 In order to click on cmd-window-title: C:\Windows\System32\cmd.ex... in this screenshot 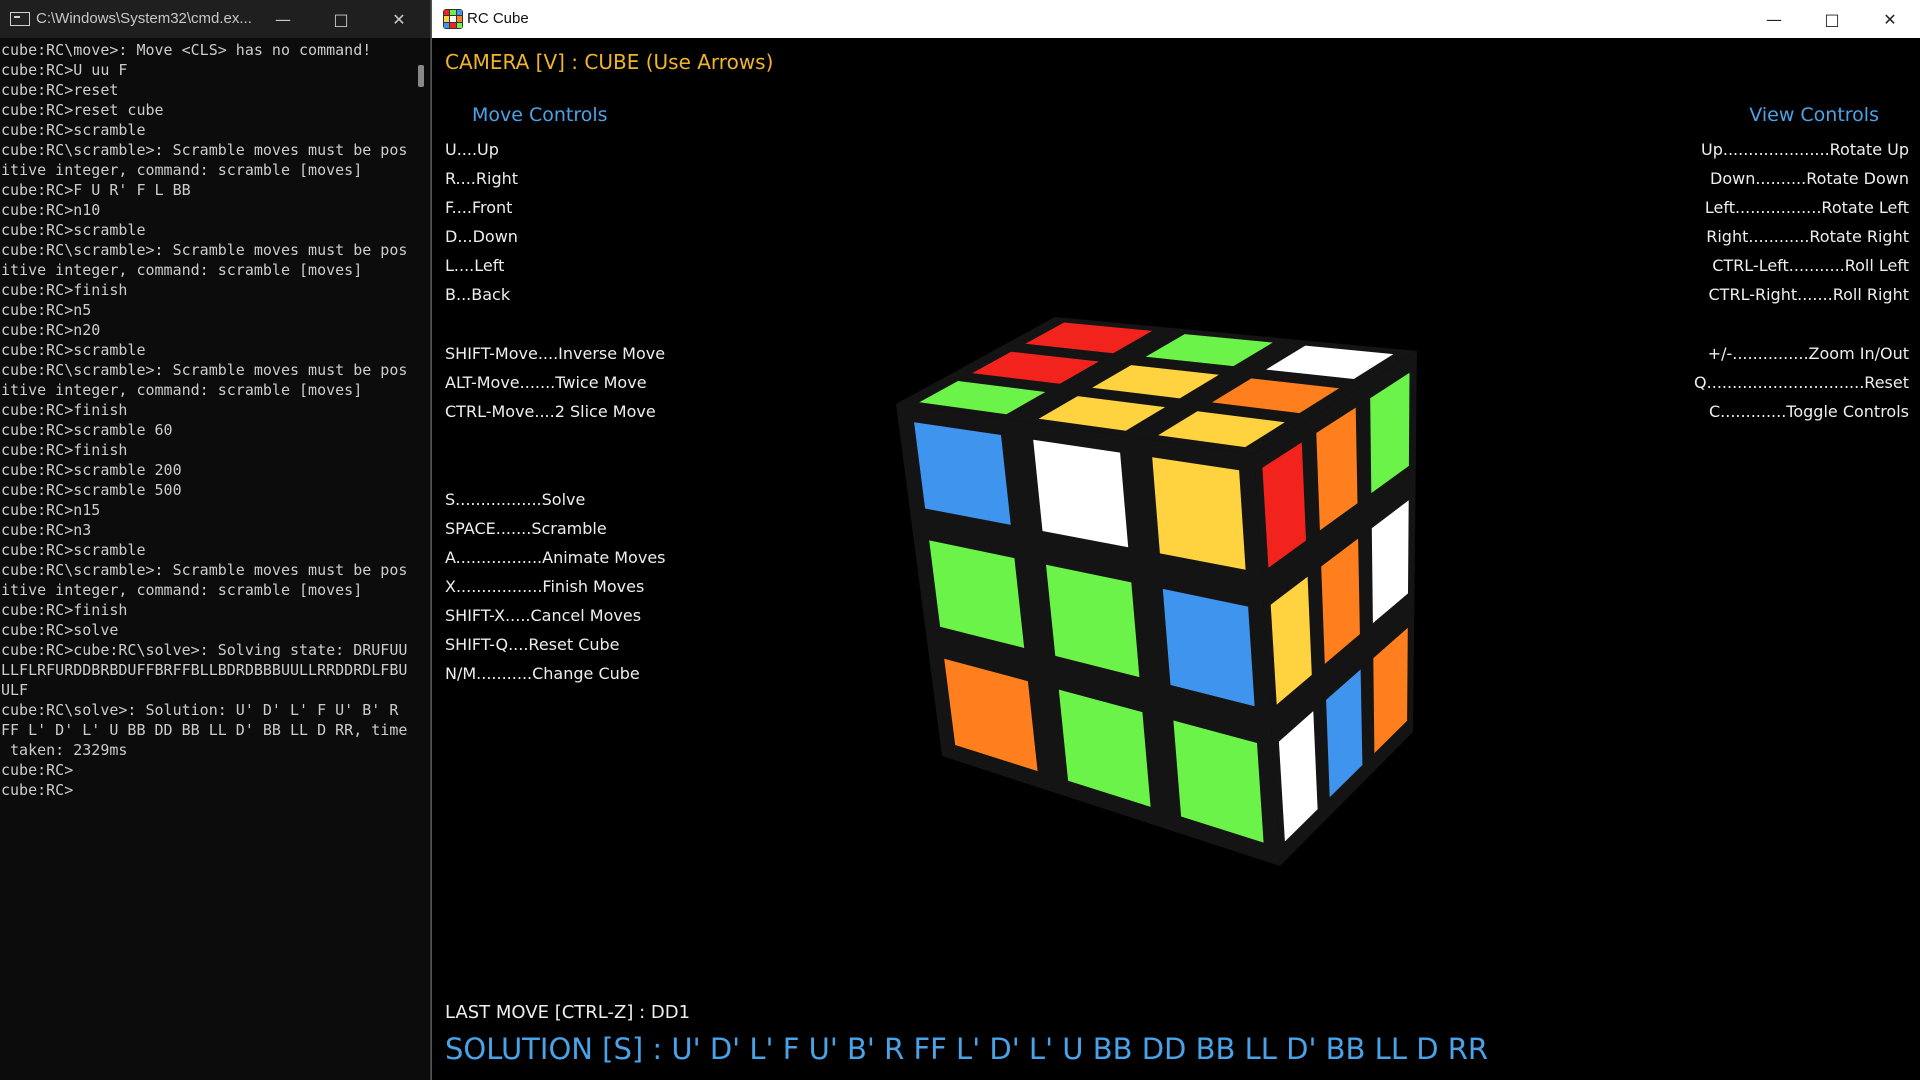, I will do `click(144, 18)`.